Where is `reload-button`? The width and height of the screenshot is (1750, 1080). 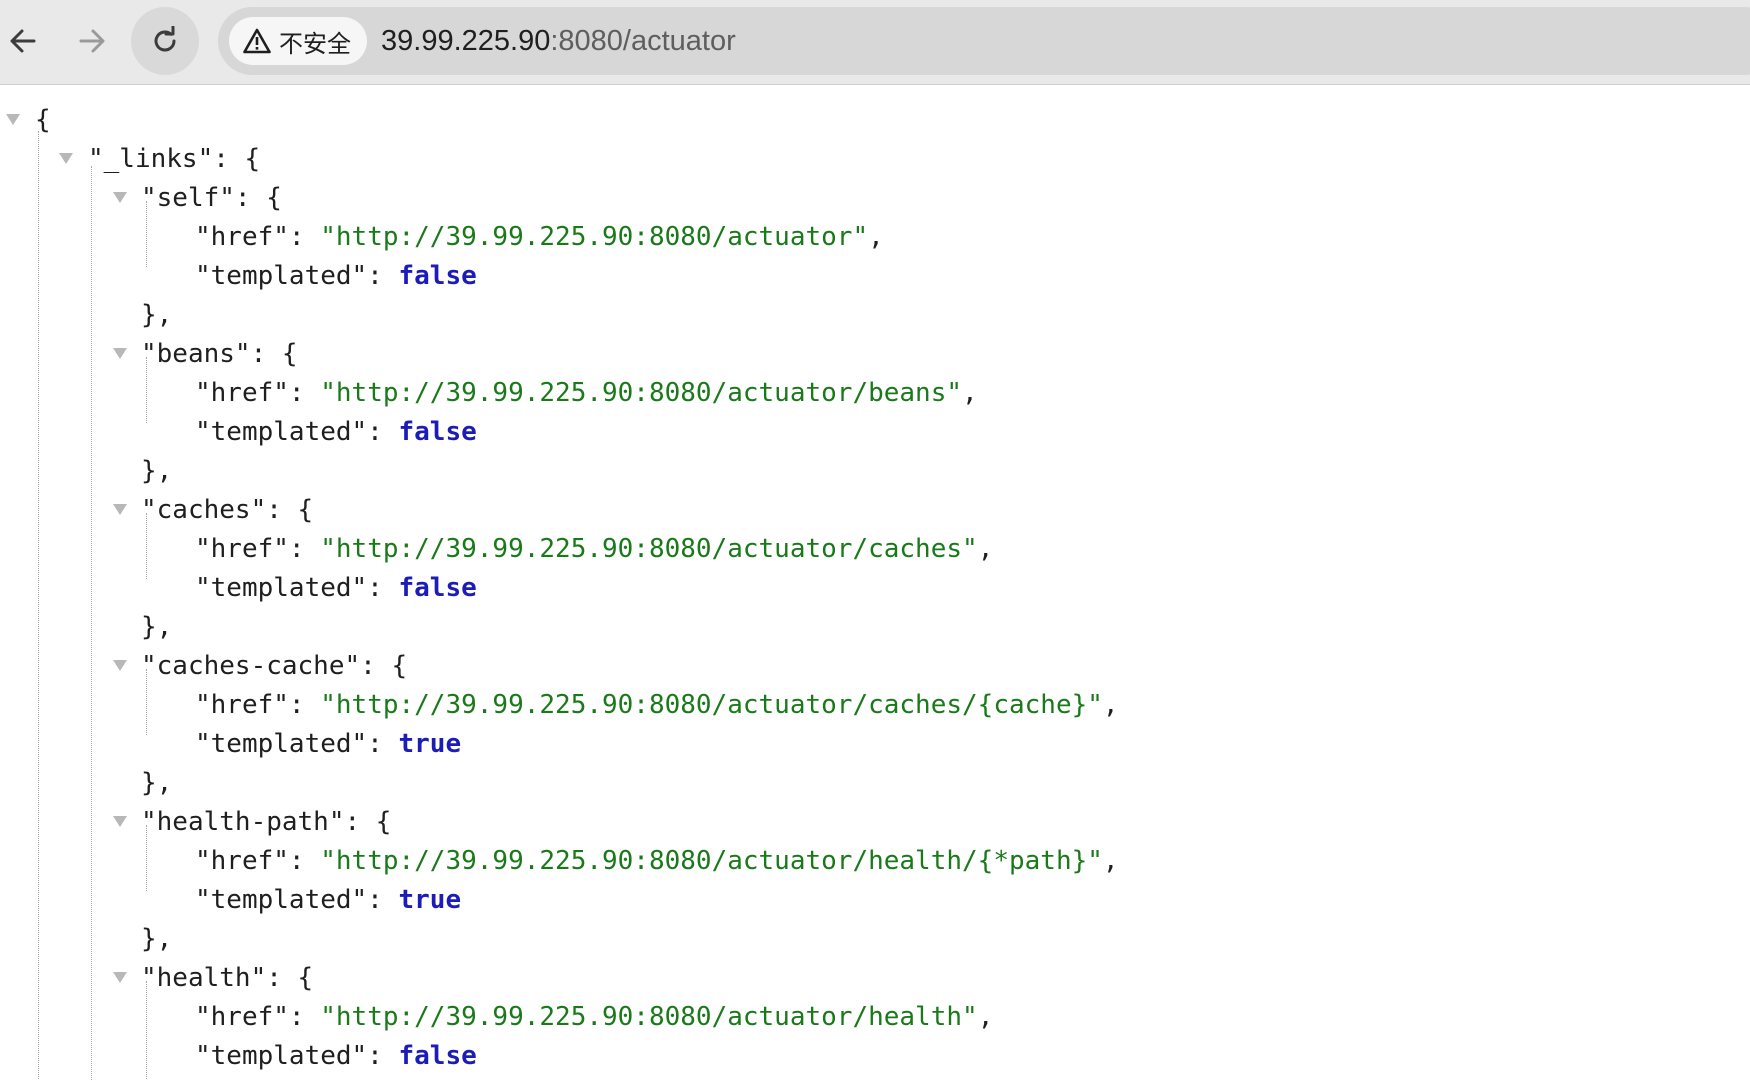 reload-button is located at coordinates (165, 41).